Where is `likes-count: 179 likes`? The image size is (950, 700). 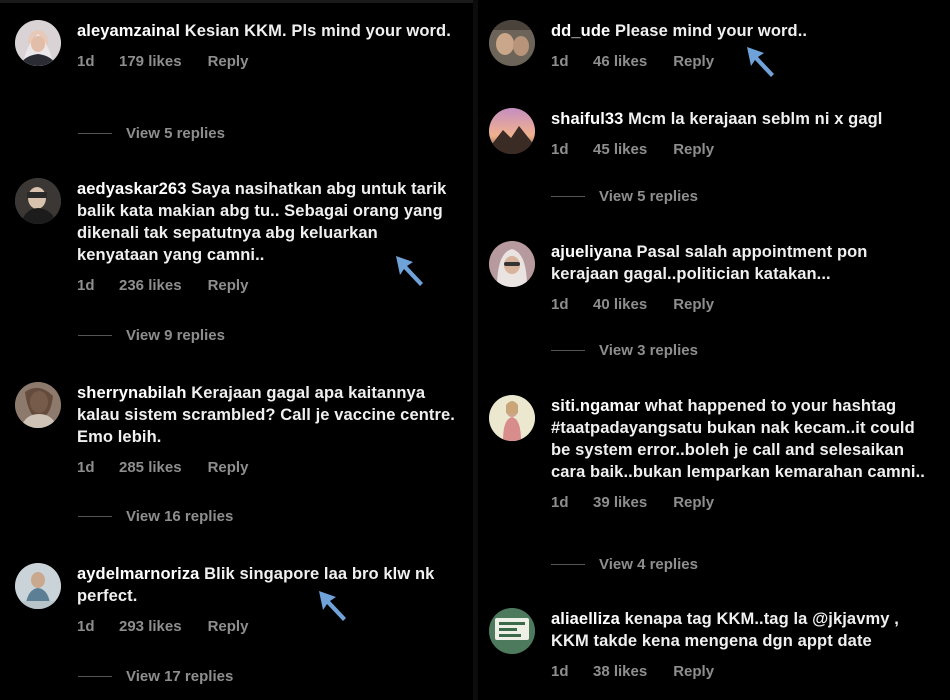 likes-count: 179 likes is located at coordinates (150, 61).